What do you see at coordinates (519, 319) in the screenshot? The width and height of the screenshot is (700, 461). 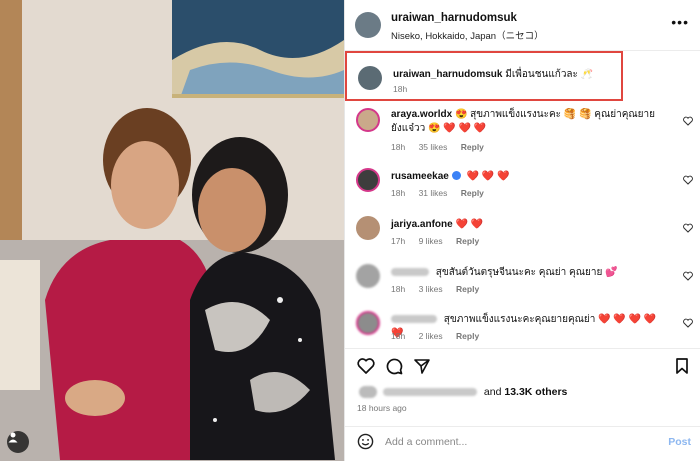 I see `comment-text: สุขภาพแข็งแรงนะคะคุณยายคุณย่า` at bounding box center [519, 319].